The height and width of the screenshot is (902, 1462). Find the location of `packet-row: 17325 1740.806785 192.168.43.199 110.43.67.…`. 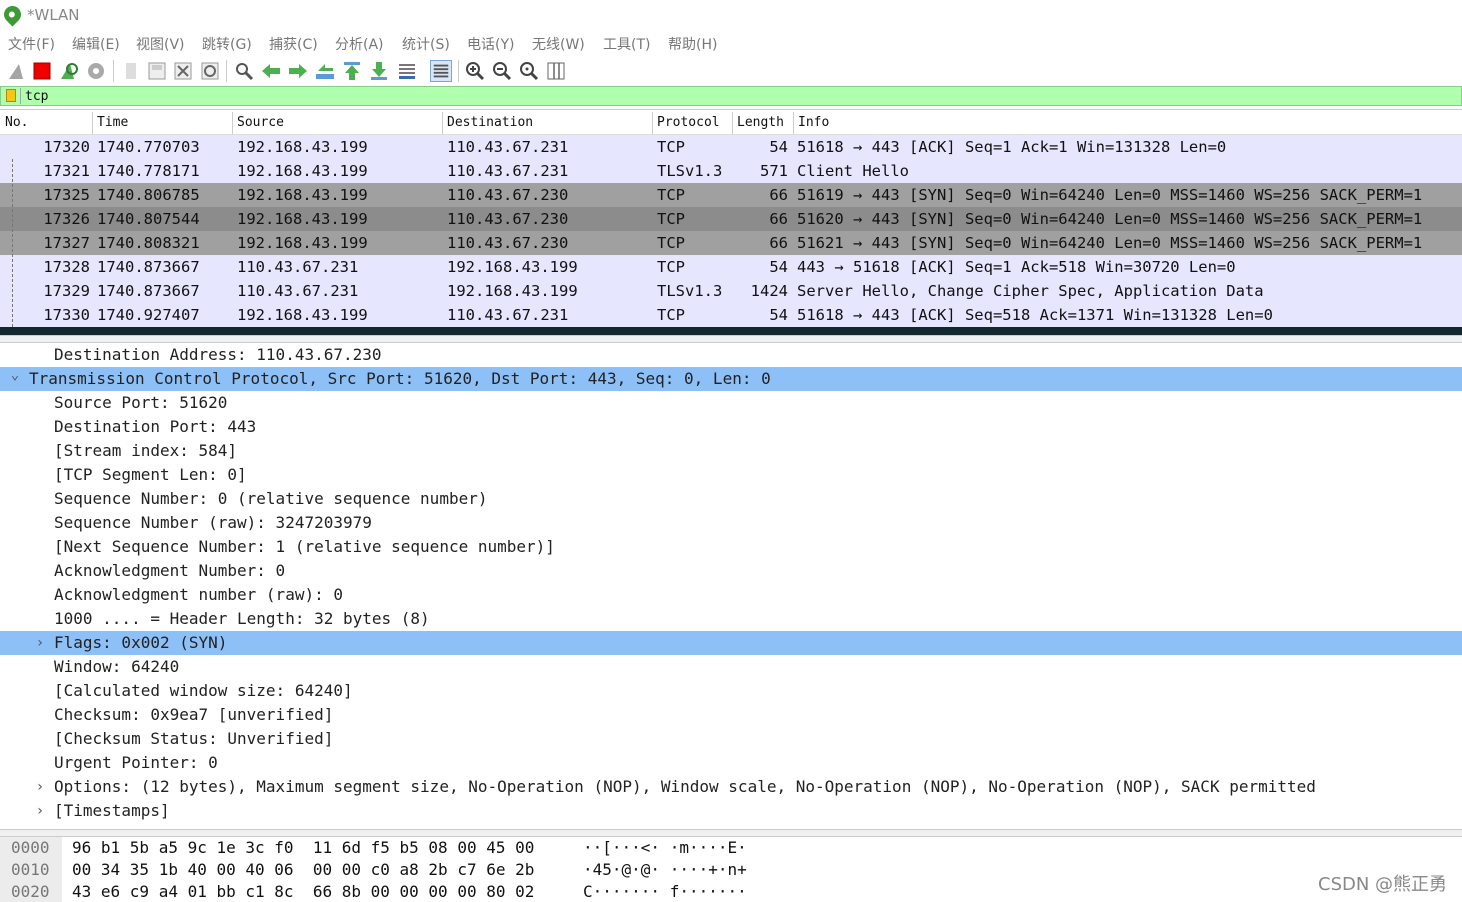

packet-row: 17325 1740.806785 192.168.43.199 110.43.67.… is located at coordinates (731, 195).